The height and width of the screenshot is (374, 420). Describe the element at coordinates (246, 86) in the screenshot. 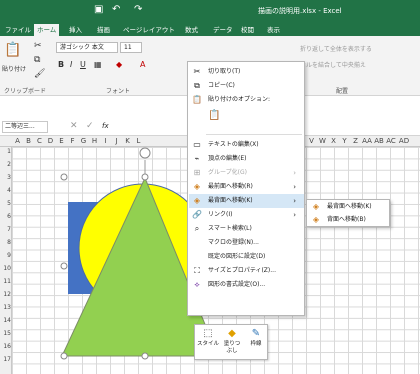

I see `menu-item-copy: ⧉ コピー(C)` at that location.